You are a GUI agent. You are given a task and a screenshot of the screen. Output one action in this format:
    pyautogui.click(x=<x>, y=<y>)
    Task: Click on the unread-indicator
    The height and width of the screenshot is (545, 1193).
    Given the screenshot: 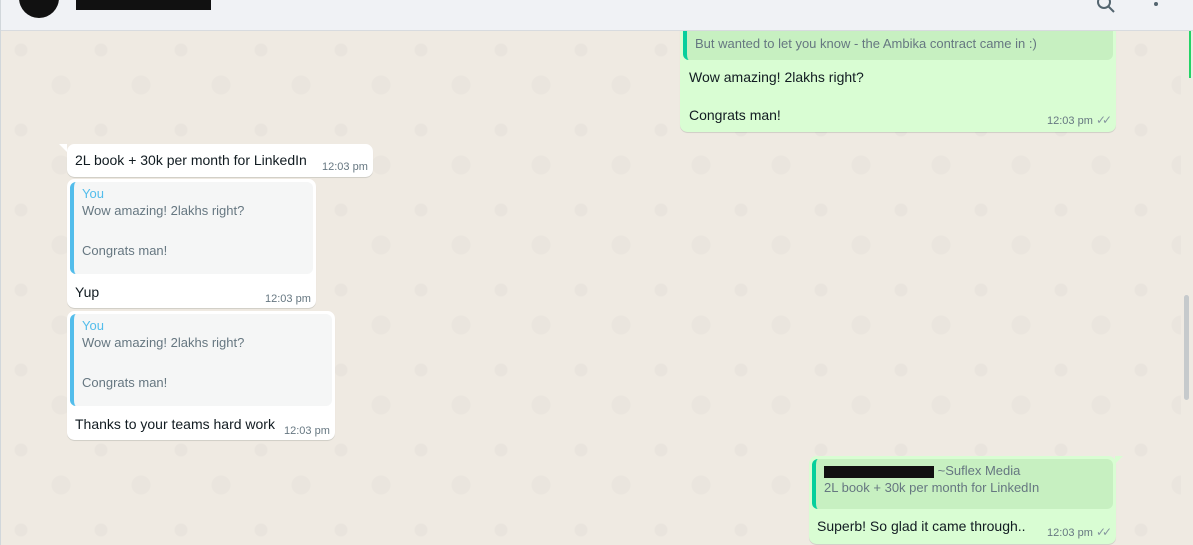 What is the action you would take?
    pyautogui.click(x=1190, y=54)
    